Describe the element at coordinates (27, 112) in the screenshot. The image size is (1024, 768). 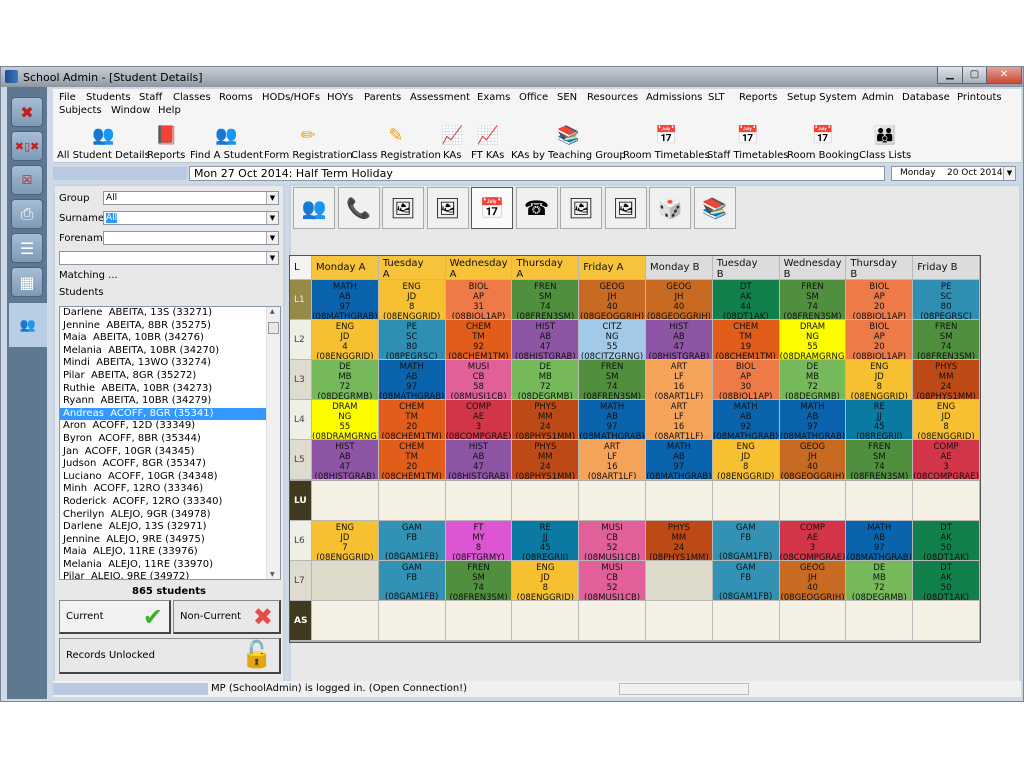
I see `close-form-button: ✖` at that location.